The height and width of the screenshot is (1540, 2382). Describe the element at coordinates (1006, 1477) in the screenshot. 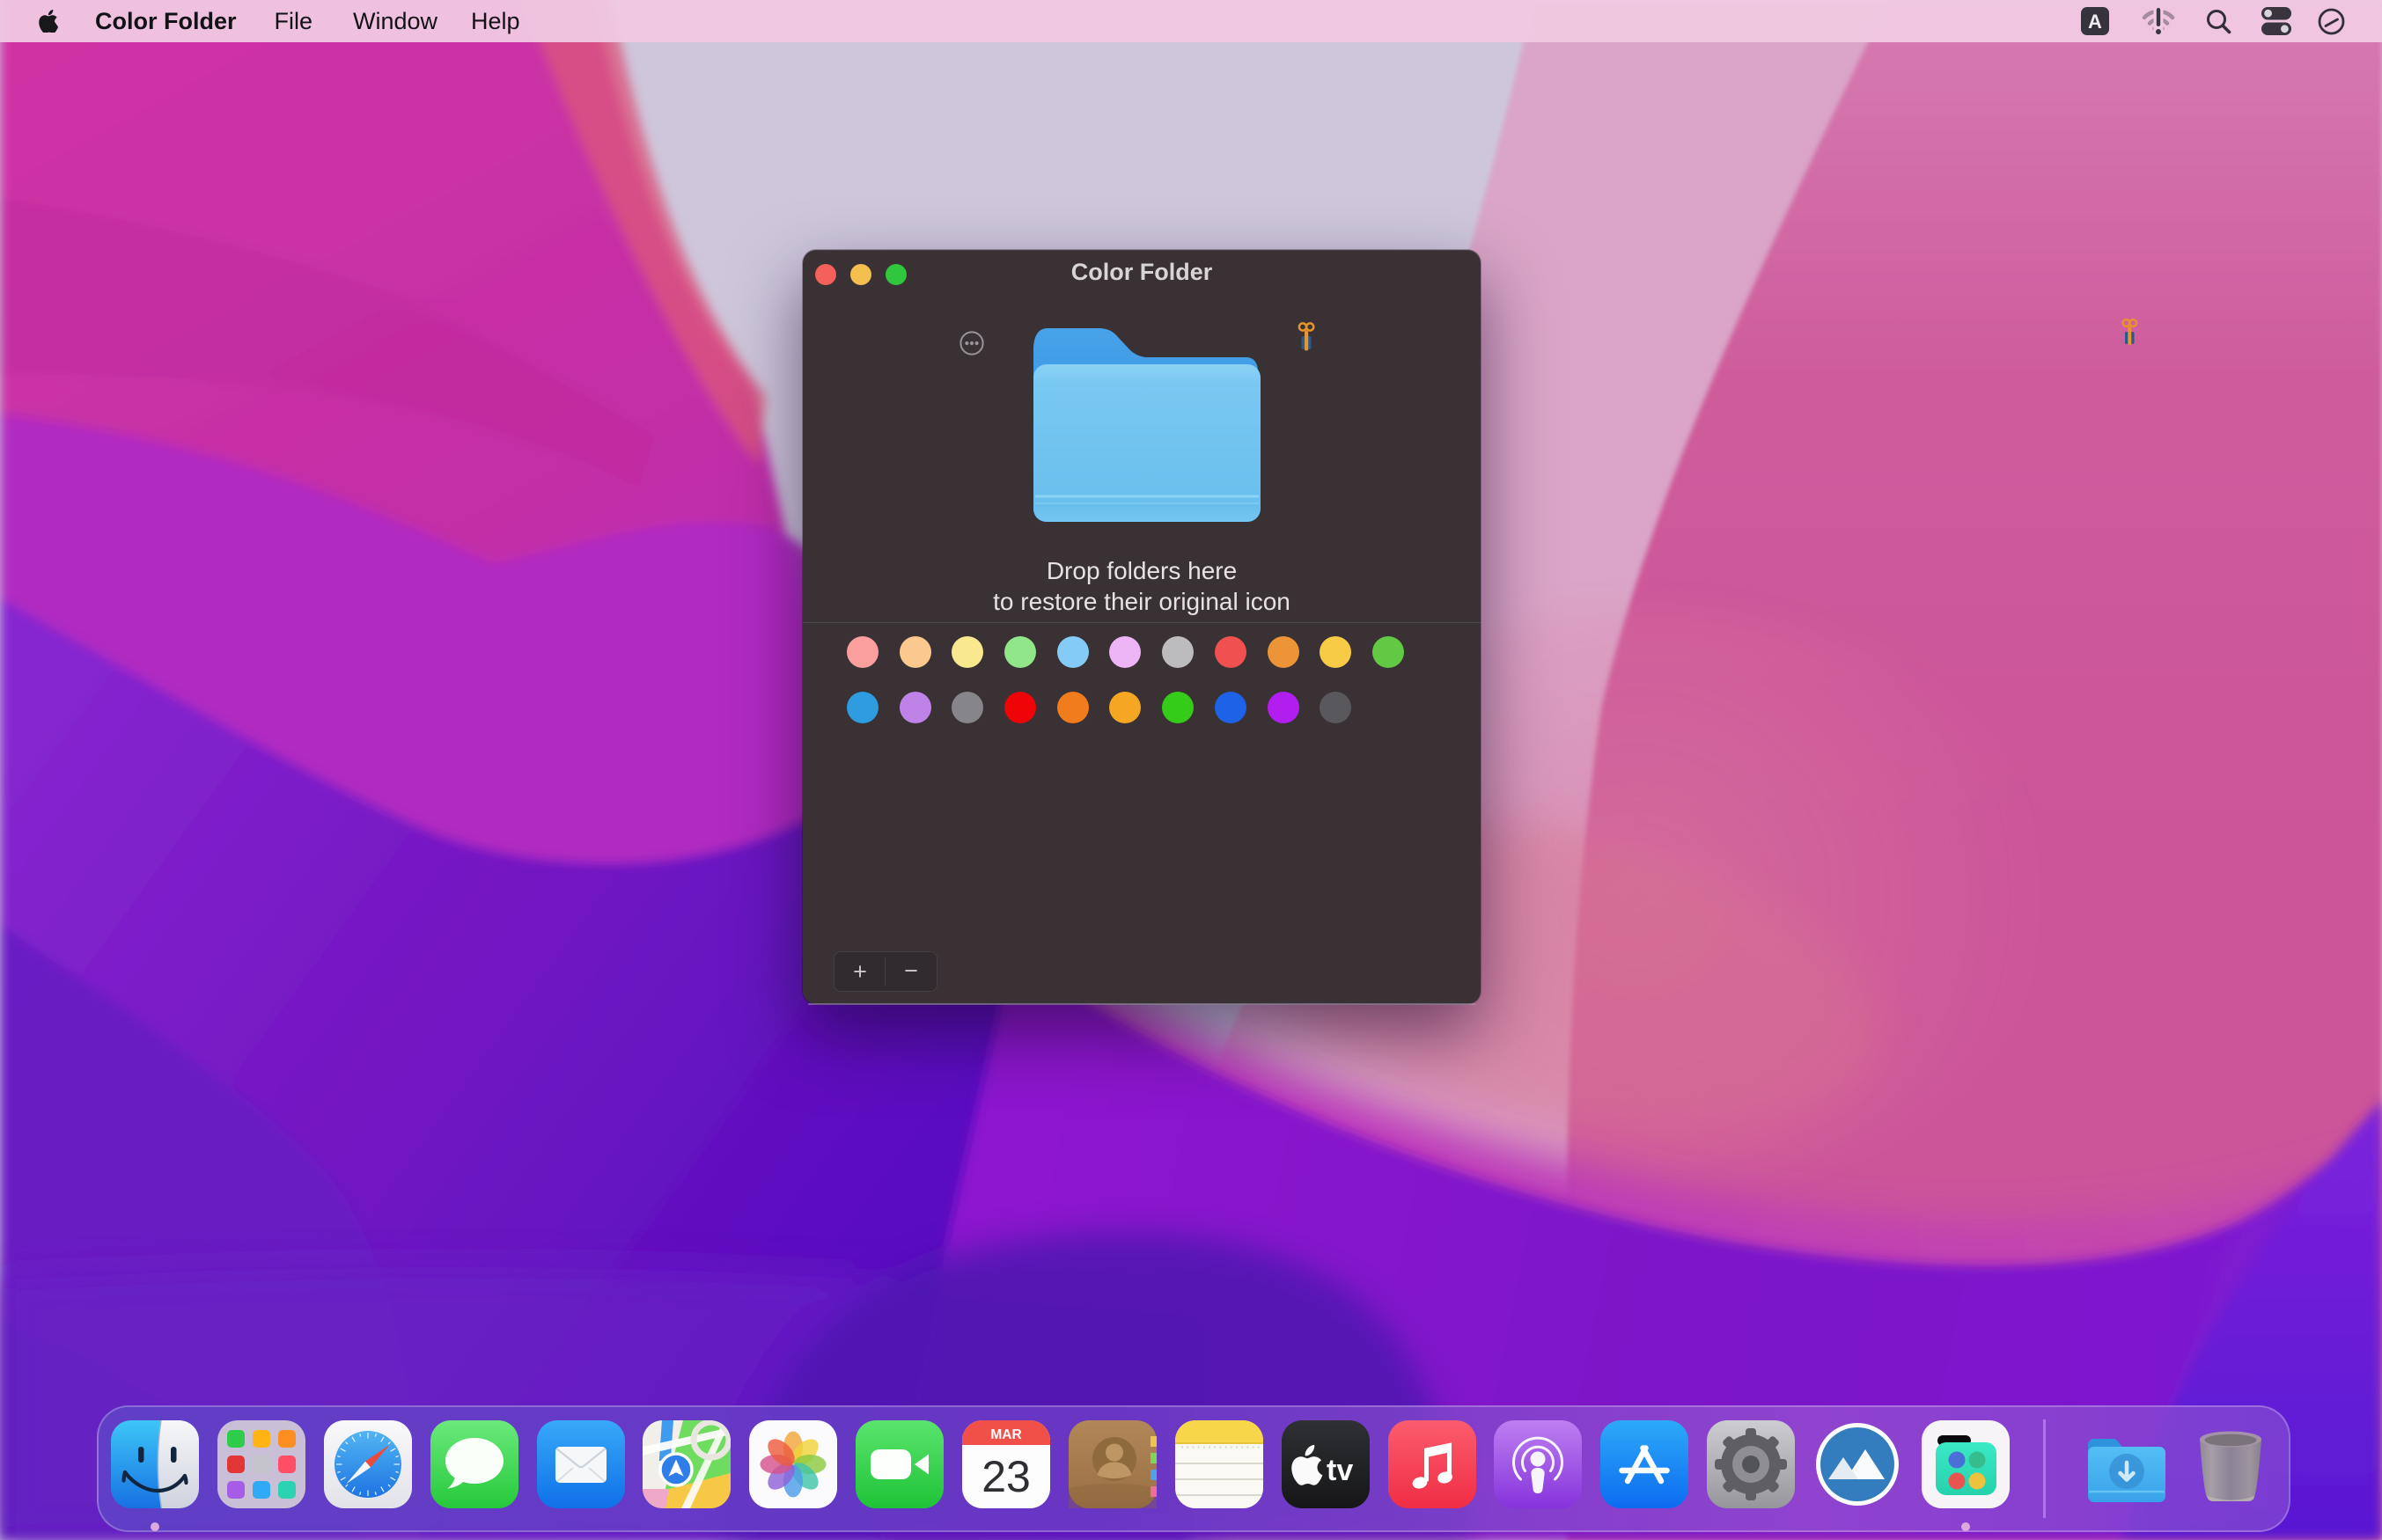

I see `svg-text: 23` at that location.